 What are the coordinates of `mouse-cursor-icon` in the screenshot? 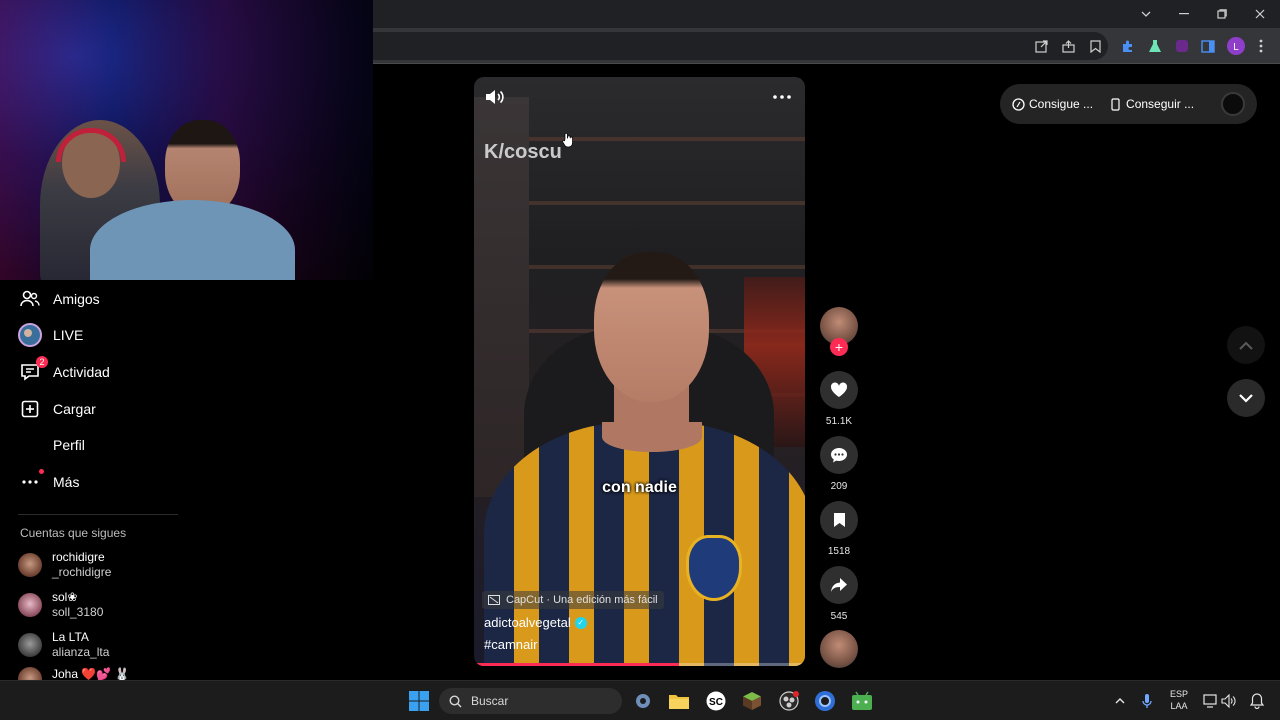 It's located at (568, 142).